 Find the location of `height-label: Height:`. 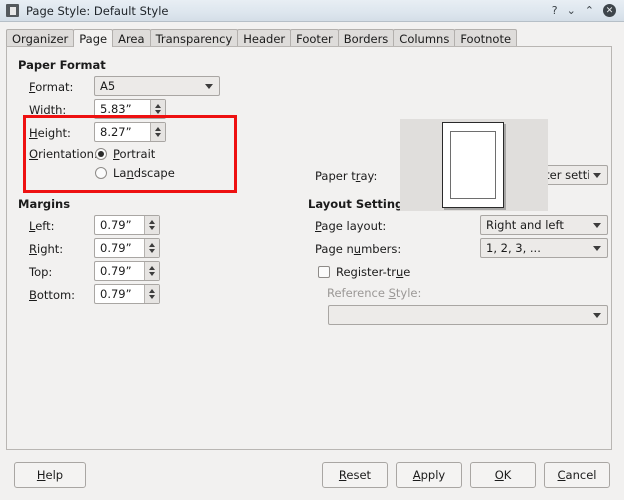

height-label: Height: is located at coordinates (50, 133).